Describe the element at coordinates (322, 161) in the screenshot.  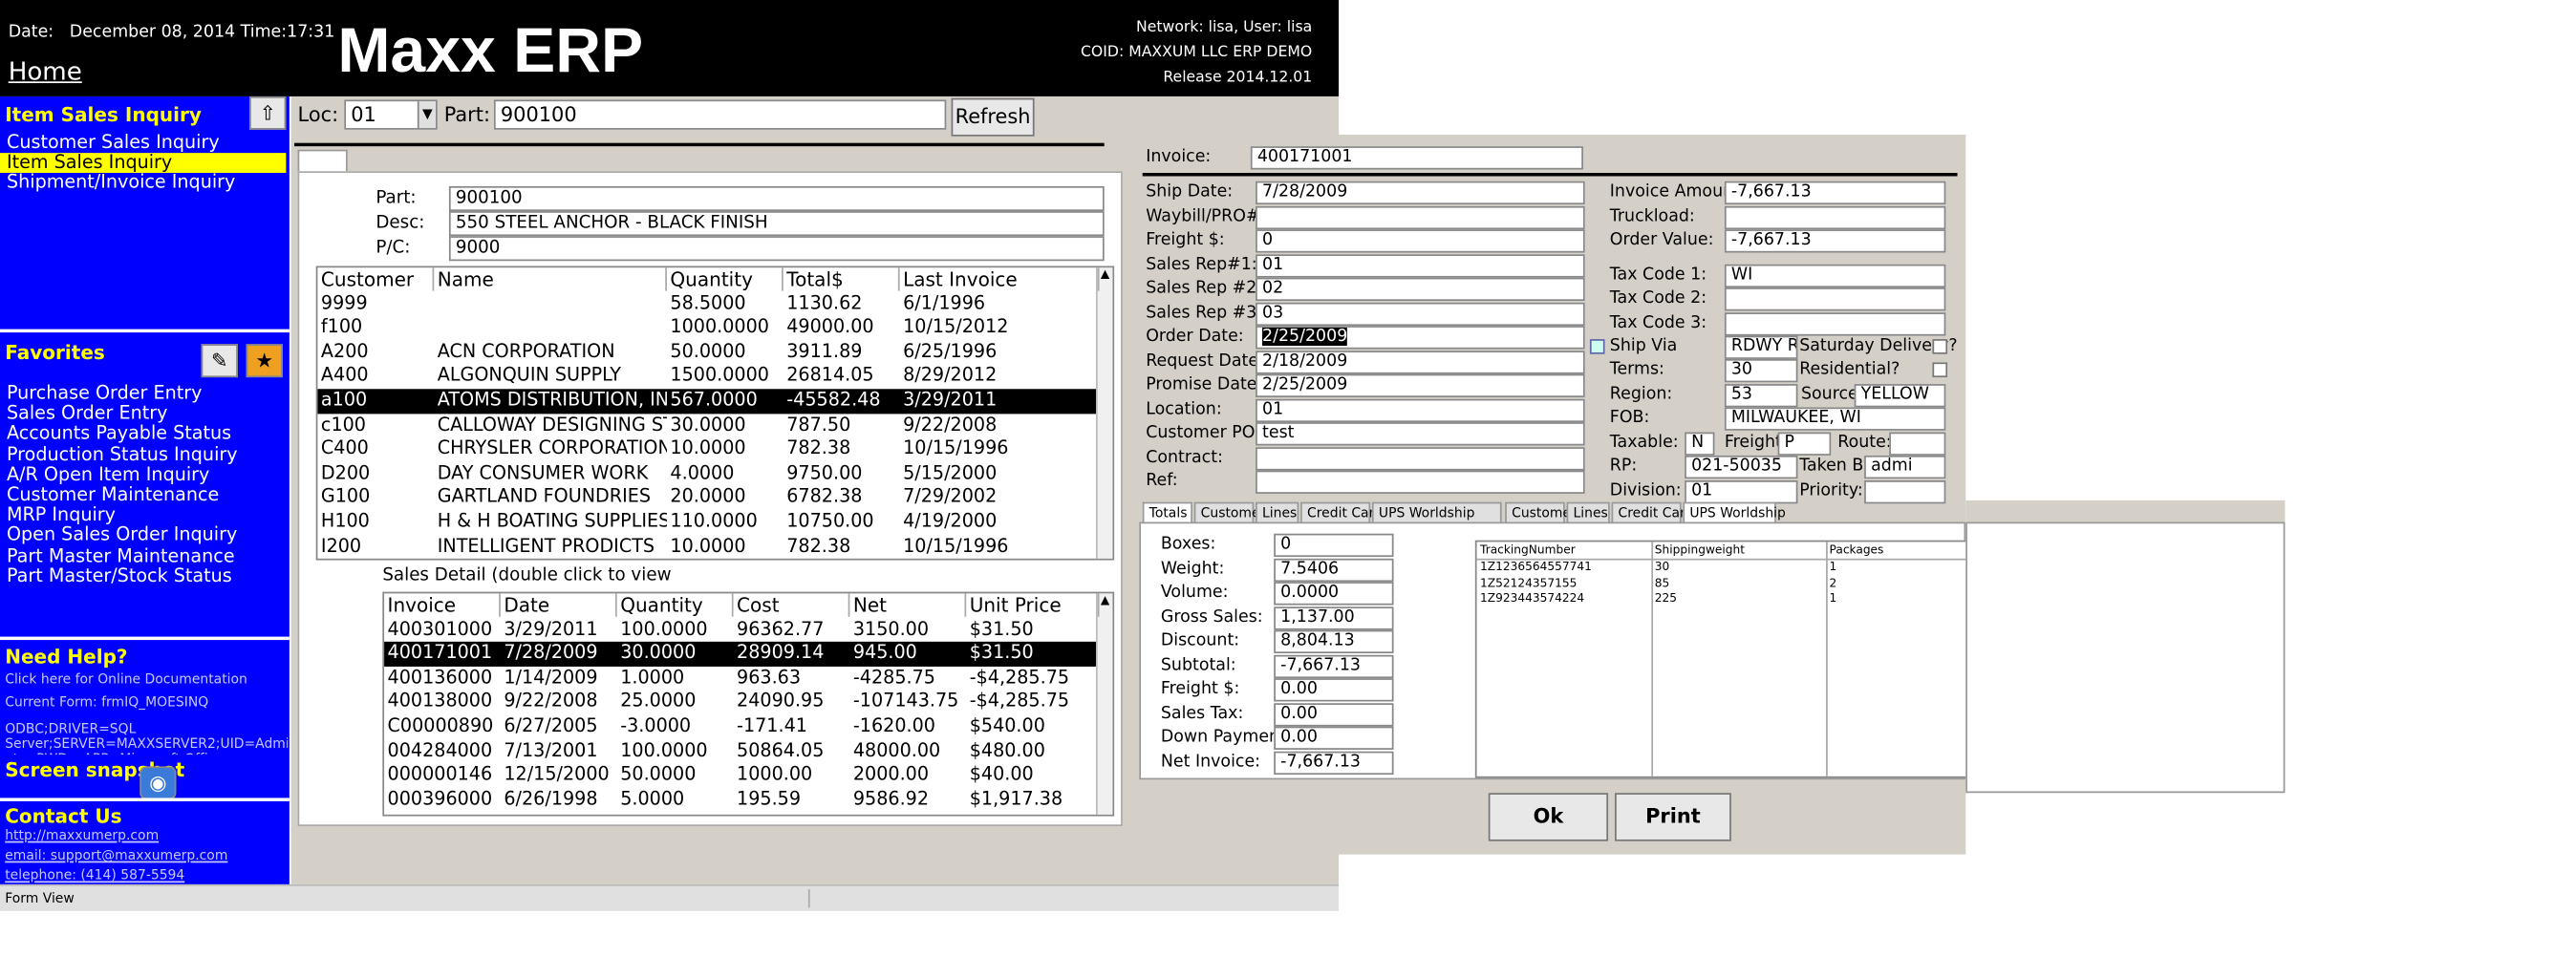
I see `tab-part` at that location.